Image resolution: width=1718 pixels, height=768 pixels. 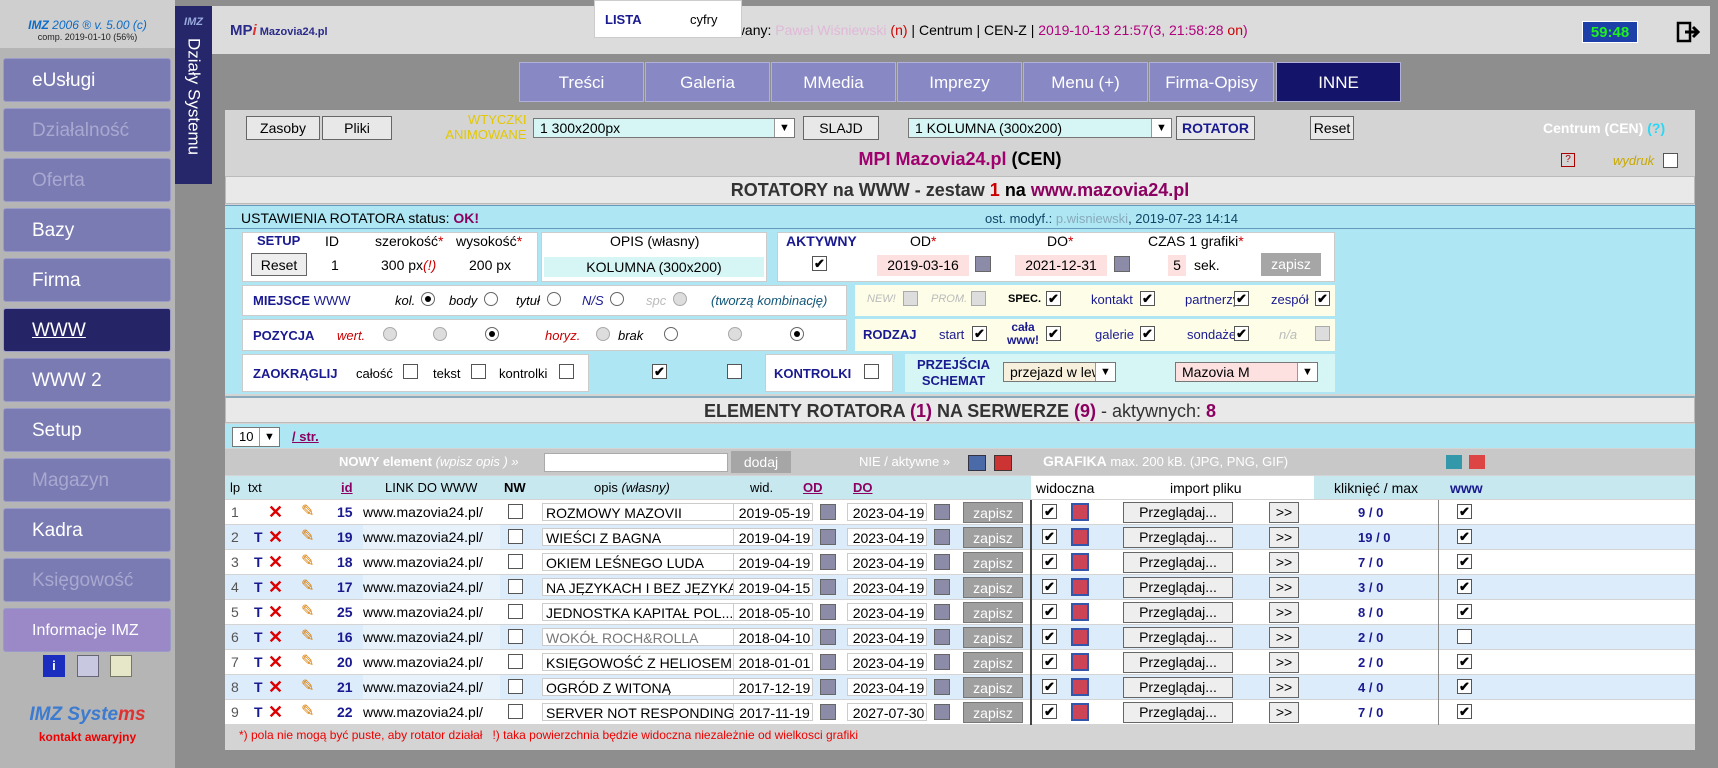 What do you see at coordinates (773, 562) in the screenshot?
I see `row-od-input: 2019-04-19` at bounding box center [773, 562].